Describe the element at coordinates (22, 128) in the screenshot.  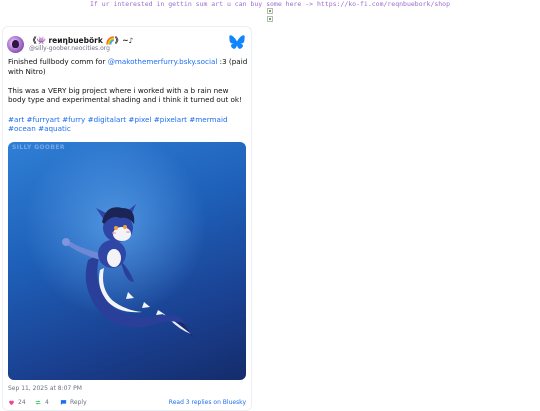
I see `hashtag-link: #ocean` at that location.